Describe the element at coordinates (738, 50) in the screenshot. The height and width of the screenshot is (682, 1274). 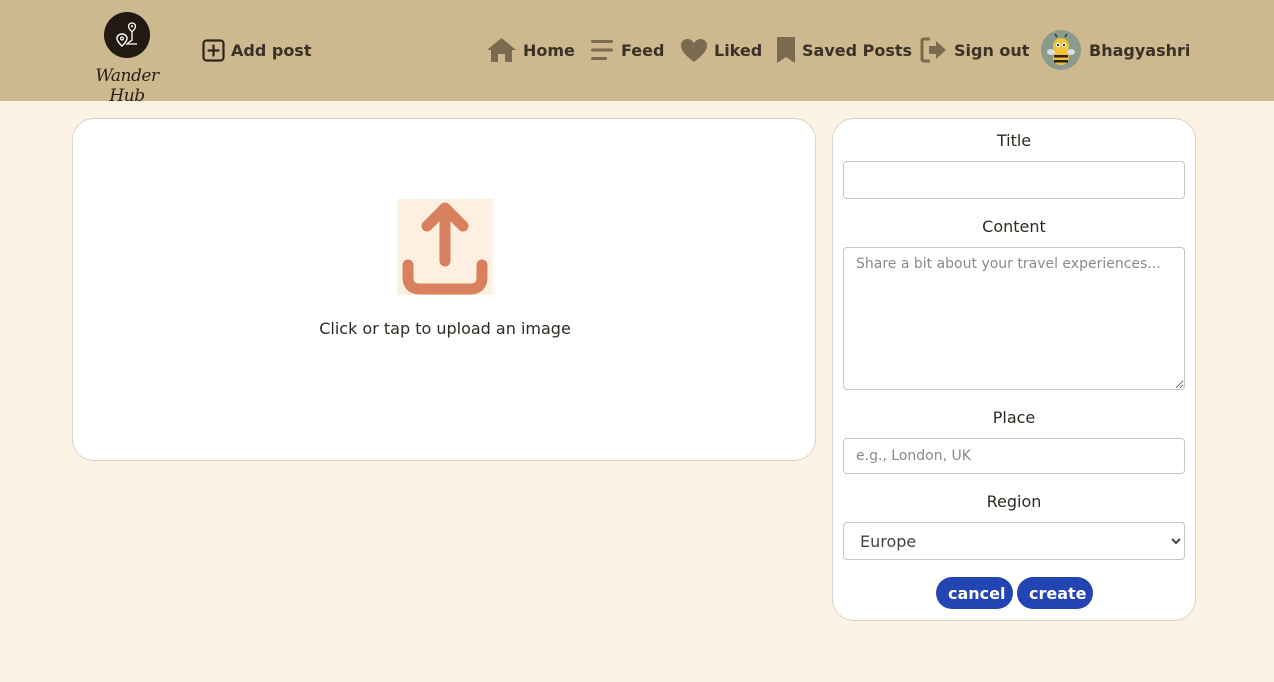
I see `nav-liked-label: Liked` at that location.